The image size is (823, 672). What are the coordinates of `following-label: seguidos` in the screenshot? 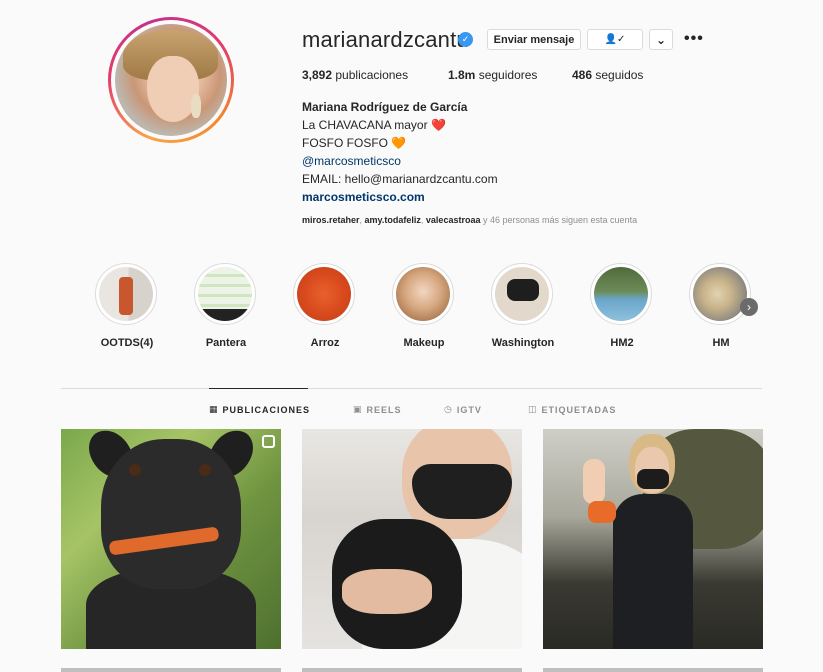 It's located at (619, 75).